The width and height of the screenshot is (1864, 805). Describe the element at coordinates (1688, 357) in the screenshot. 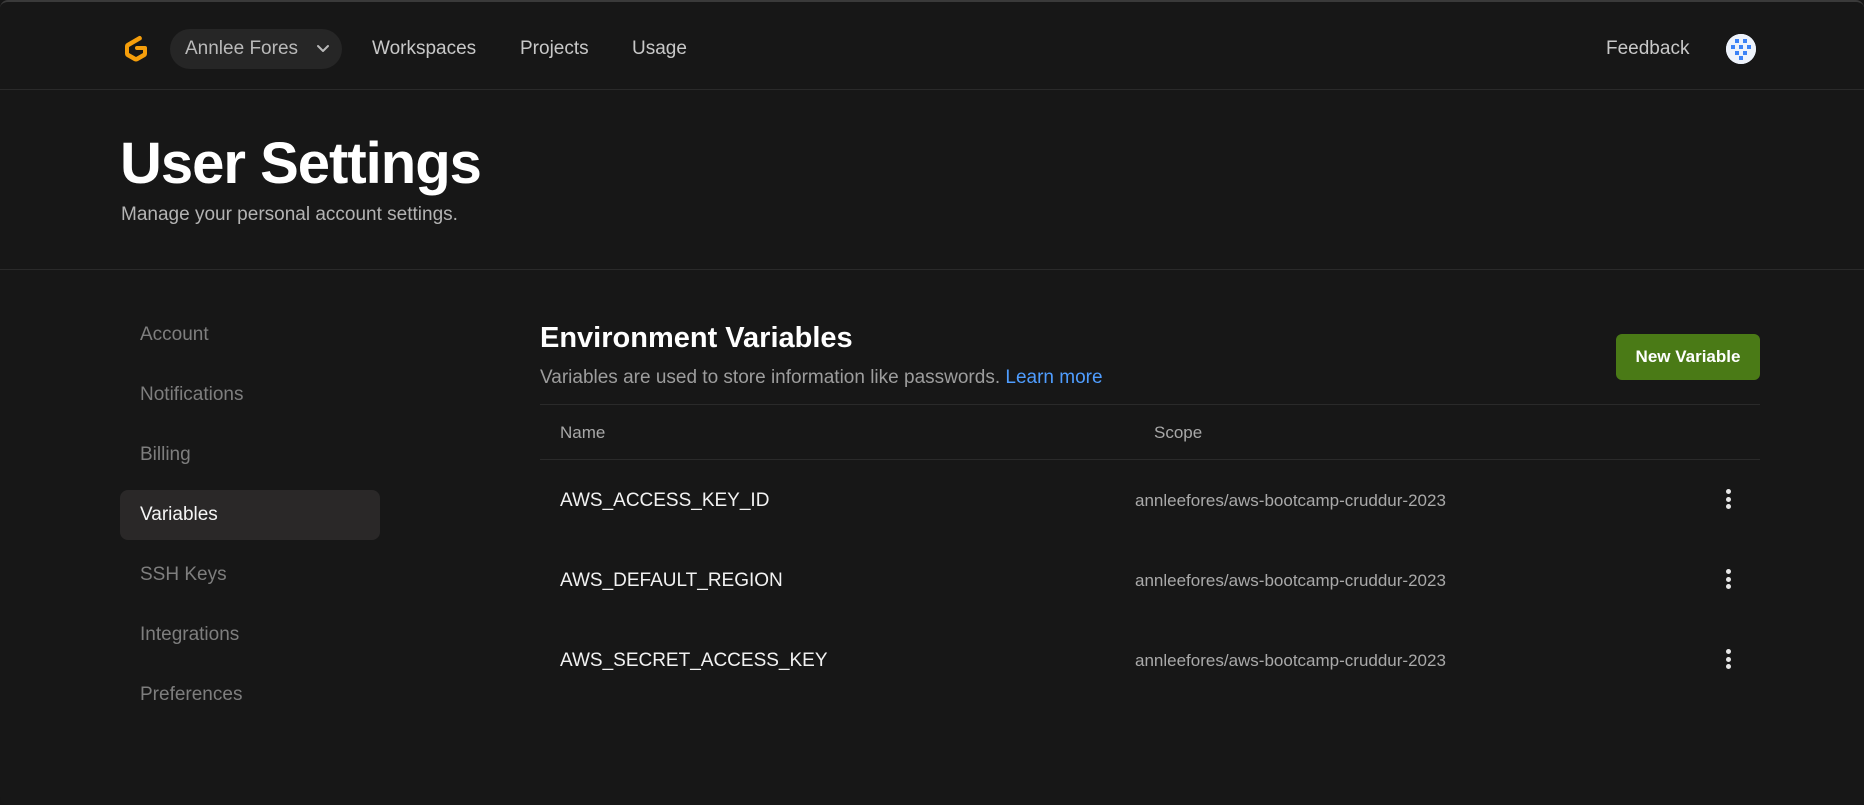

I see `new-variable-button: New Variable` at that location.